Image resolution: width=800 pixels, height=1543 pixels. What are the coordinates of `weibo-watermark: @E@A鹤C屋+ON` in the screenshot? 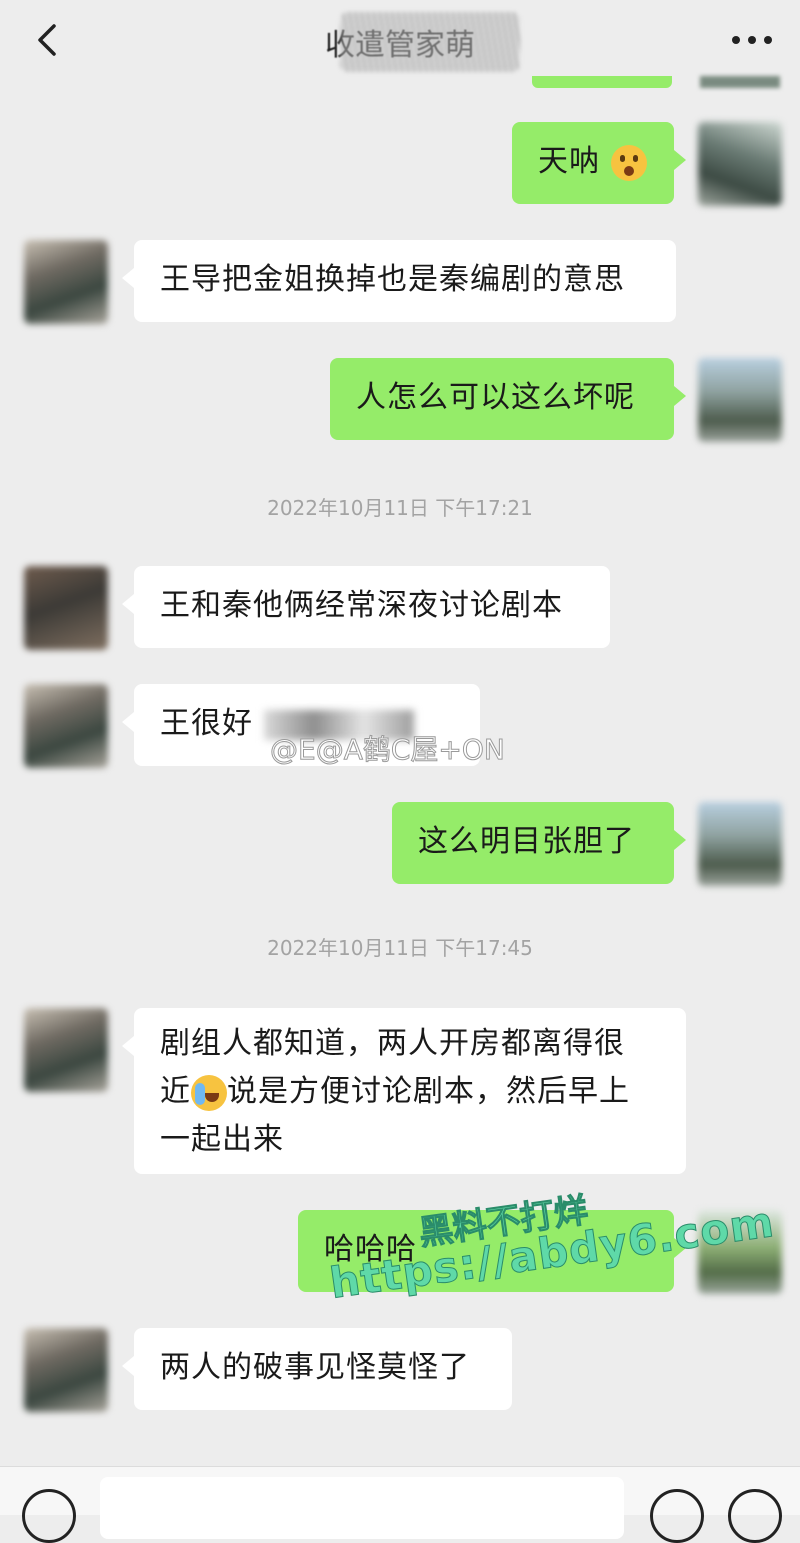 It's located at (388, 750).